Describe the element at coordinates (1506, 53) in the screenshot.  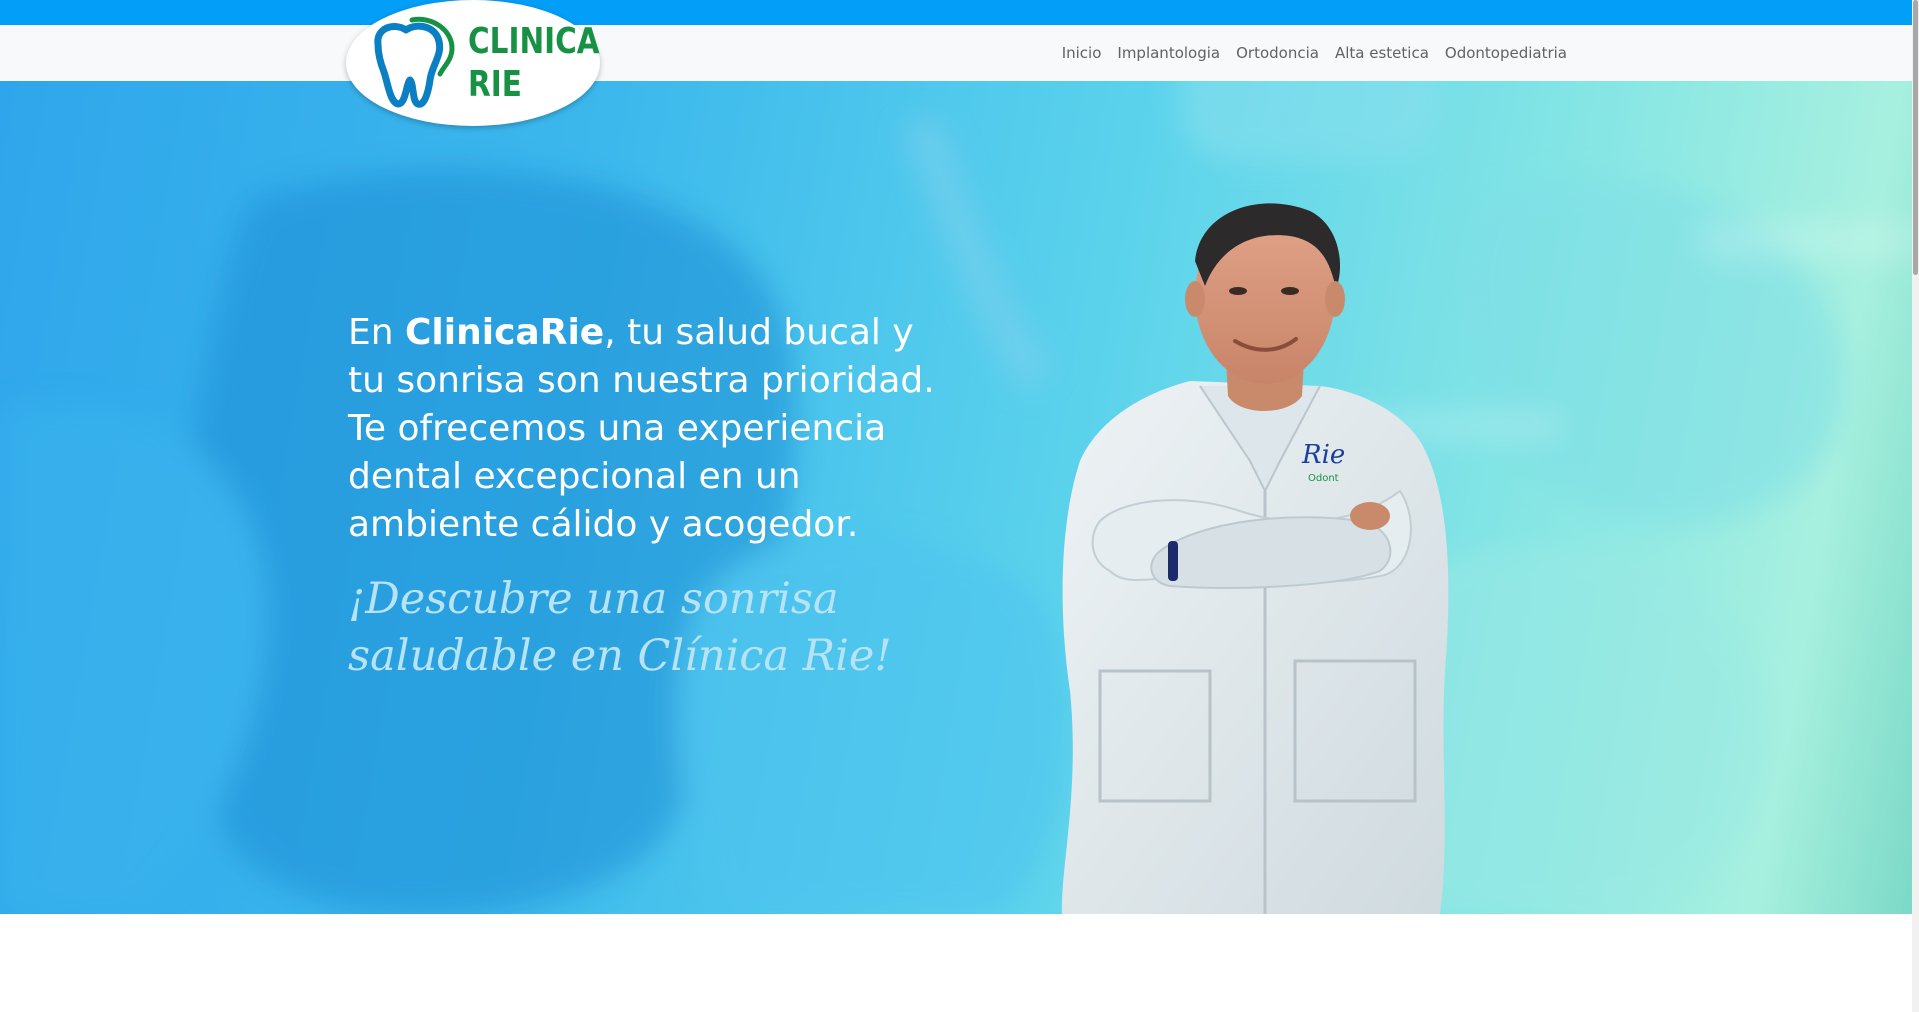
I see `nav-link-odontopediatria: Odontopediatria` at that location.